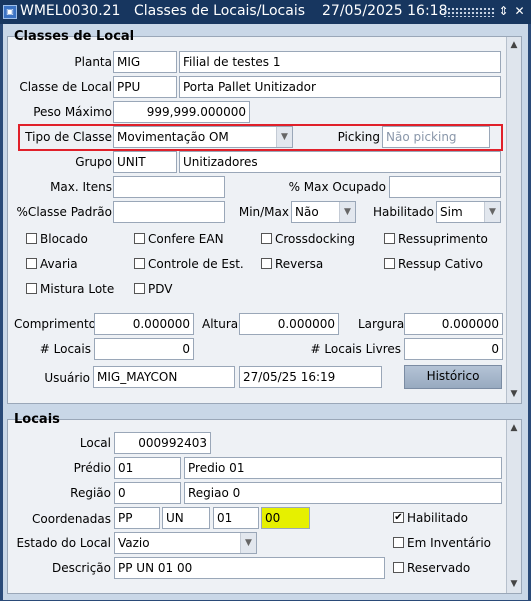 Image resolution: width=531 pixels, height=601 pixels. Describe the element at coordinates (220, 11) in the screenshot. I see `window-title: Classes de Locais/Locais` at that location.